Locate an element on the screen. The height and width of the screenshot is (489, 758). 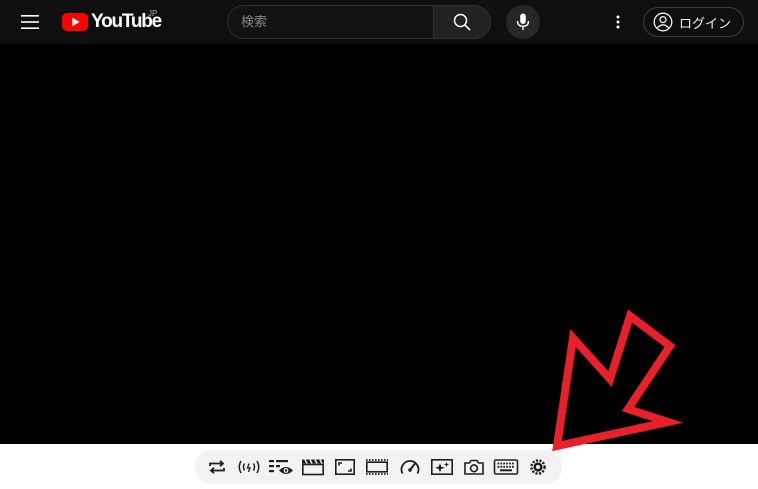
camera-icon is located at coordinates (473, 467).